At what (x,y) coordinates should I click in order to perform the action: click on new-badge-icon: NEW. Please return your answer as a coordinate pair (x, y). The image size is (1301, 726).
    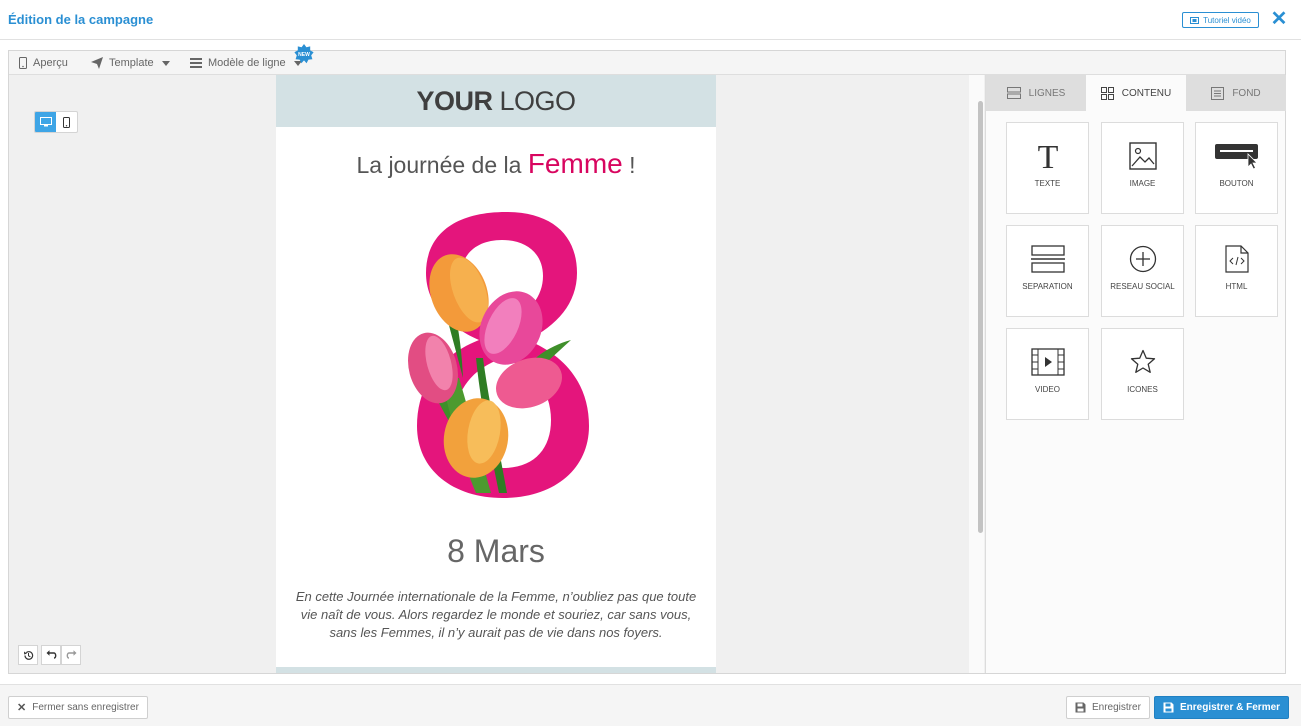
    Looking at the image, I should click on (304, 54).